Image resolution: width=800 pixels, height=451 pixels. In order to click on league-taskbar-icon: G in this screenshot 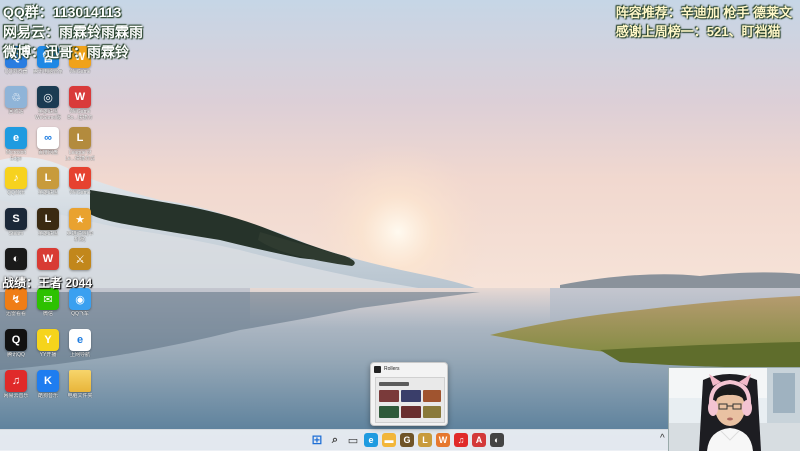, I will do `click(407, 440)`.